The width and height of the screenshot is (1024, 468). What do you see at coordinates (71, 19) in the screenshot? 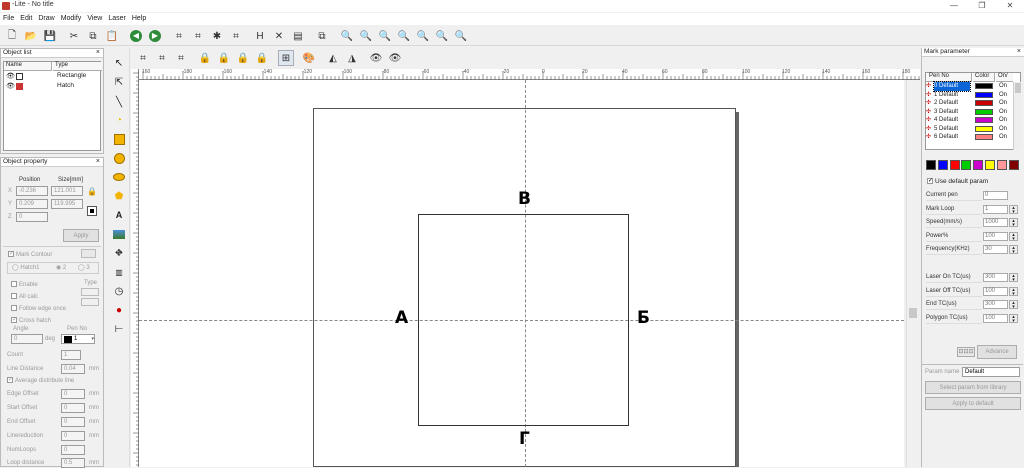
I see `menu-modify: Modify` at bounding box center [71, 19].